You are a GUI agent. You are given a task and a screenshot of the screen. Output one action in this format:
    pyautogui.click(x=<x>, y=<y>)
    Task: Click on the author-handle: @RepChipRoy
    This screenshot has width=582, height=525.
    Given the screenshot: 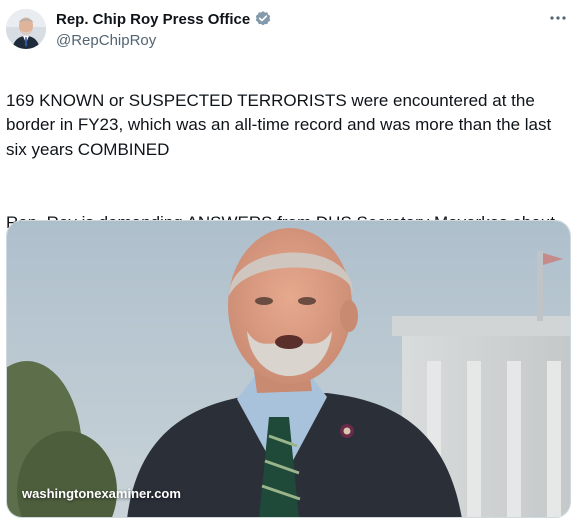 What is the action you would take?
    pyautogui.click(x=106, y=40)
    